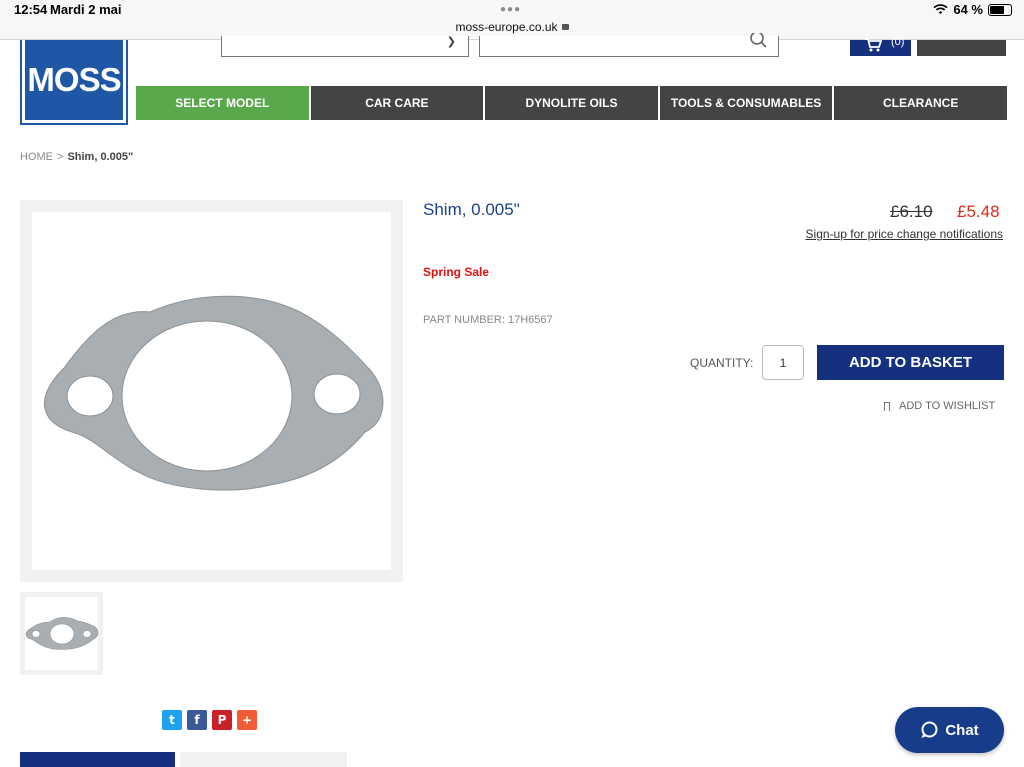  Describe the element at coordinates (397, 103) in the screenshot. I see `nav-car-care: CAR CARE` at that location.